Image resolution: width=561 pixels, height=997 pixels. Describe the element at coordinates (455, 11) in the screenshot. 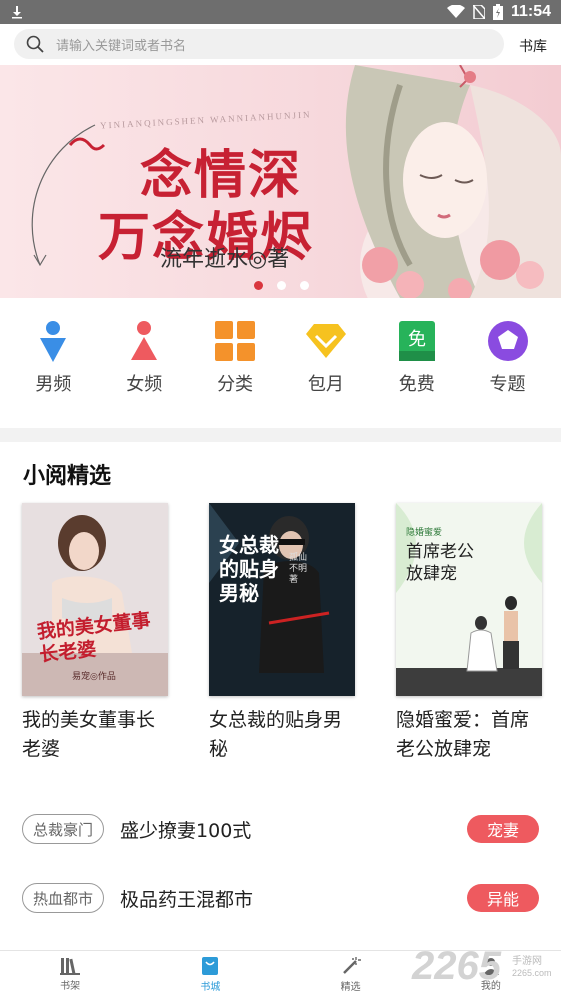

I see `wifi-icon` at that location.